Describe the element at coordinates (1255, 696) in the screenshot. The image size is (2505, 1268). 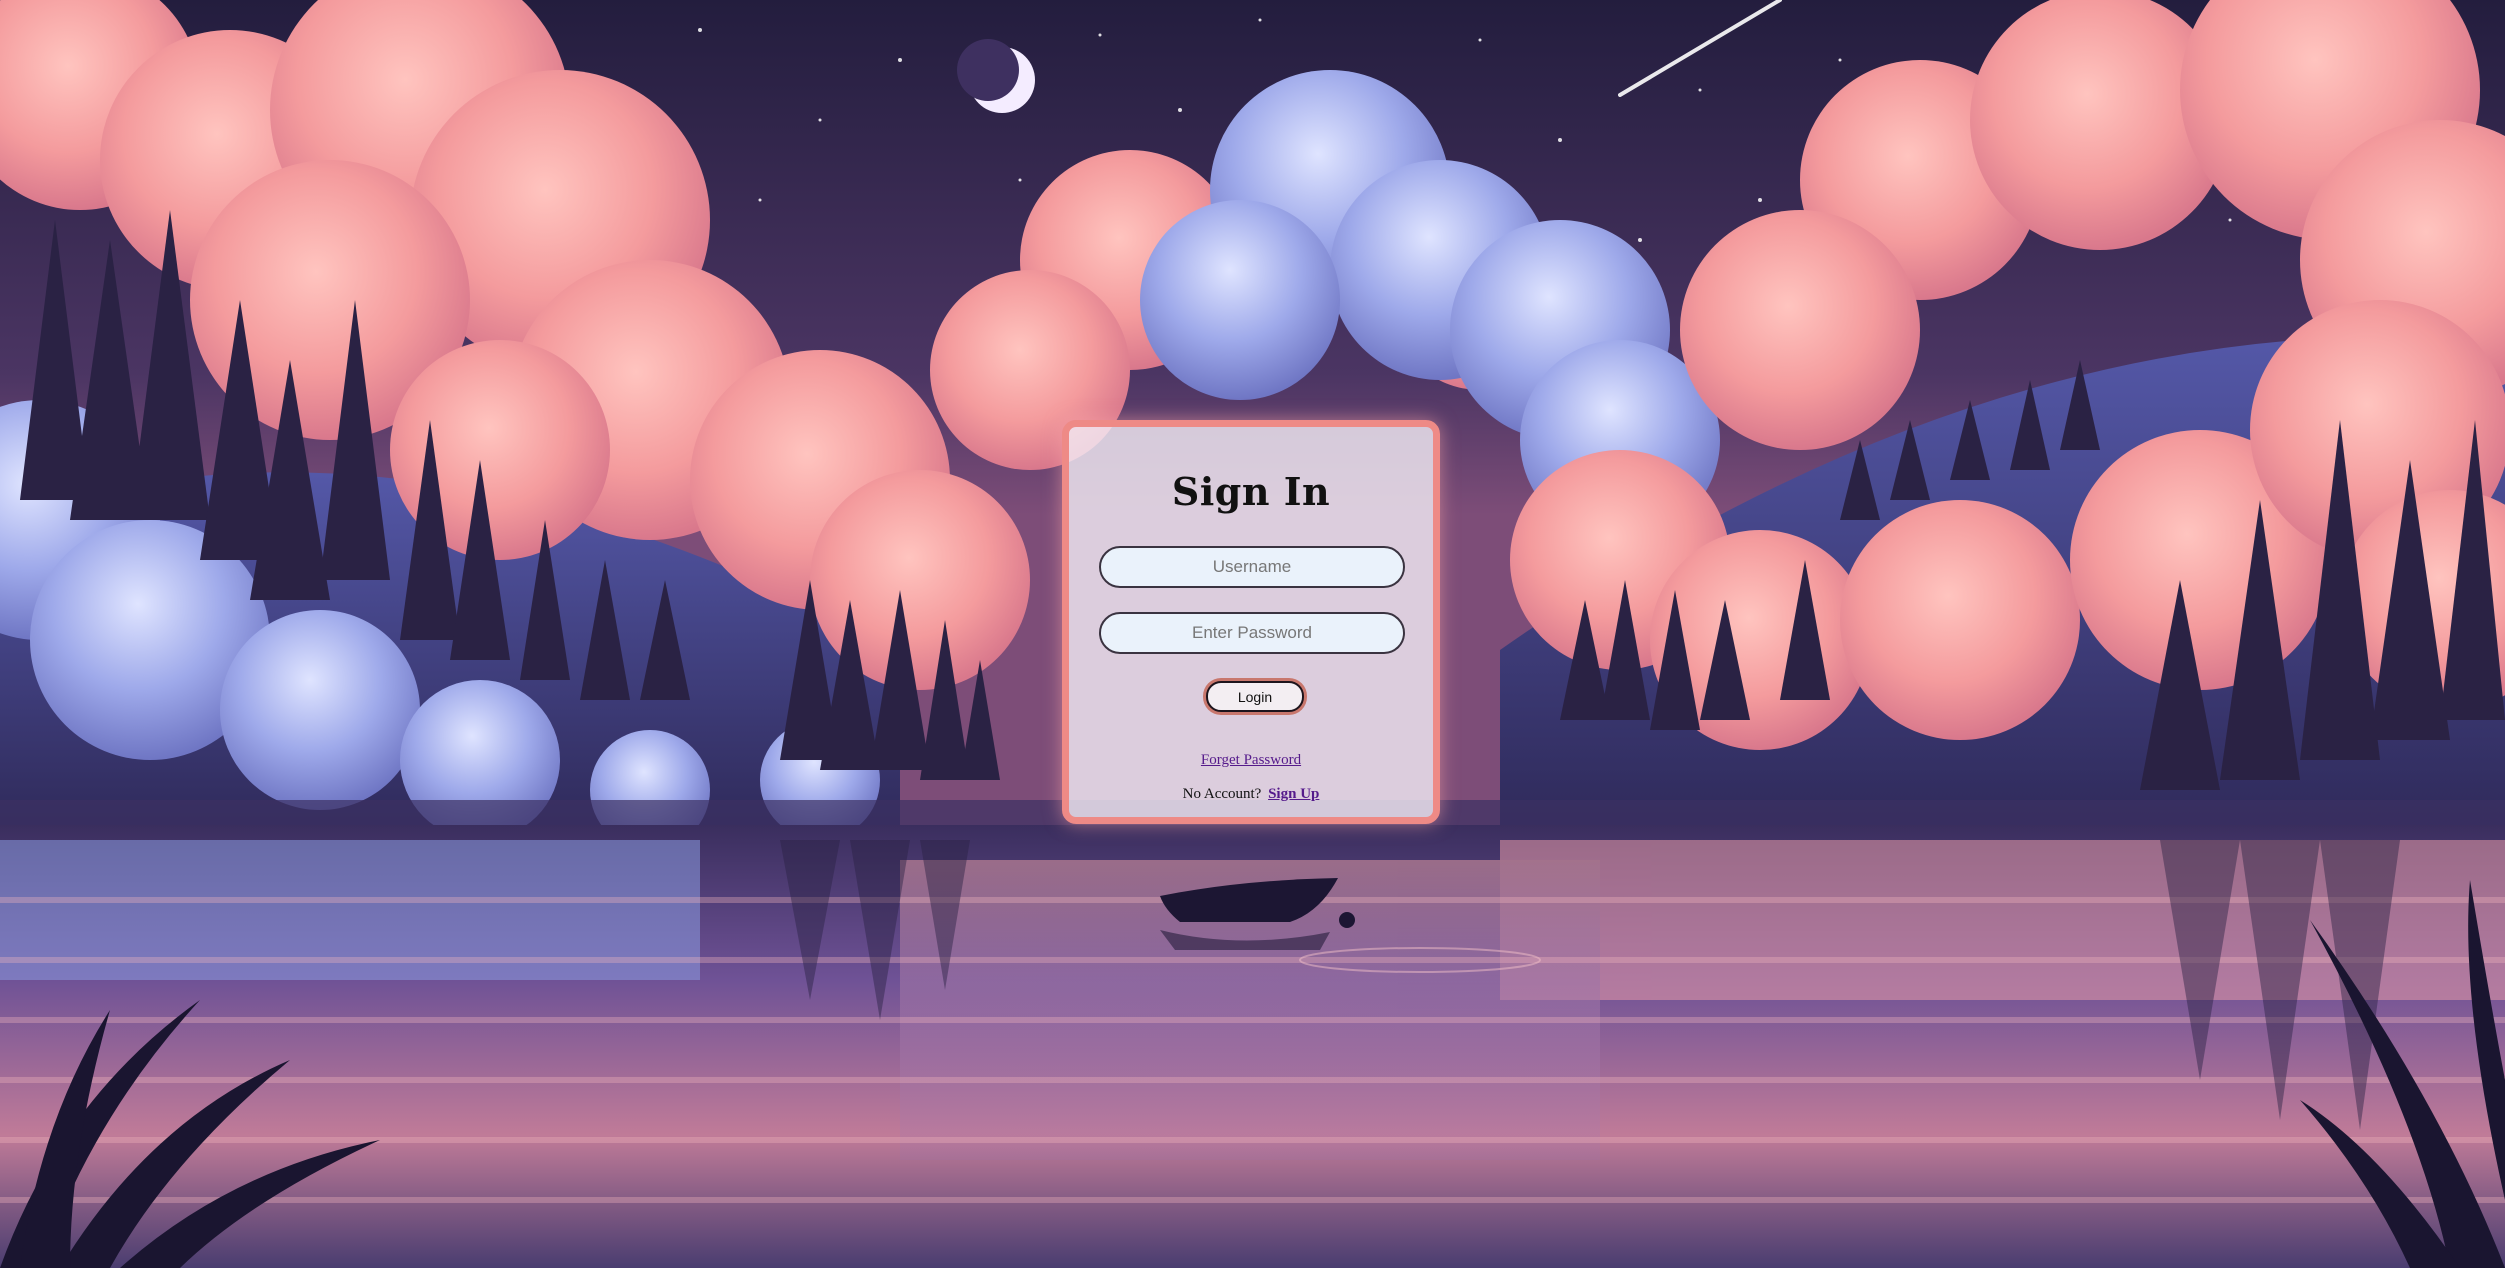
I see `login-button: Login` at that location.